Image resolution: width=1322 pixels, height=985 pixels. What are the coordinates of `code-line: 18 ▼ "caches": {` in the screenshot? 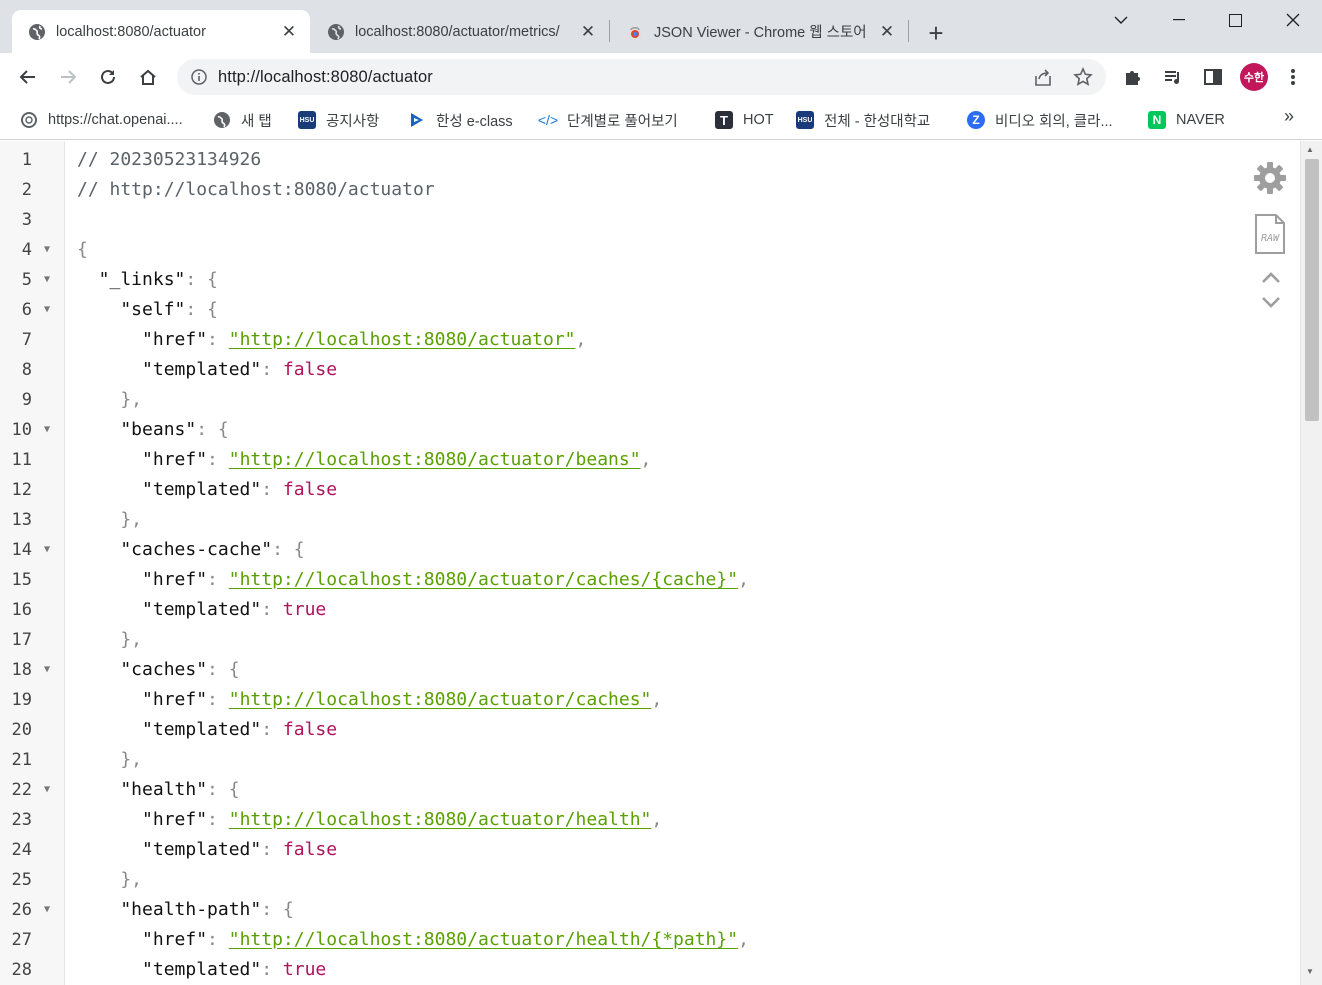 It's located at (645, 670).